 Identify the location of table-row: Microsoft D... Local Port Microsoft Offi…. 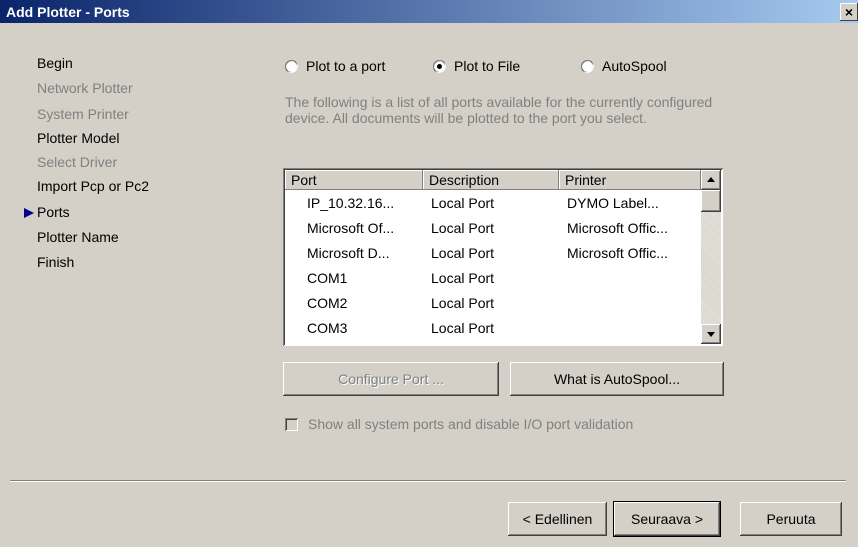
(492, 253).